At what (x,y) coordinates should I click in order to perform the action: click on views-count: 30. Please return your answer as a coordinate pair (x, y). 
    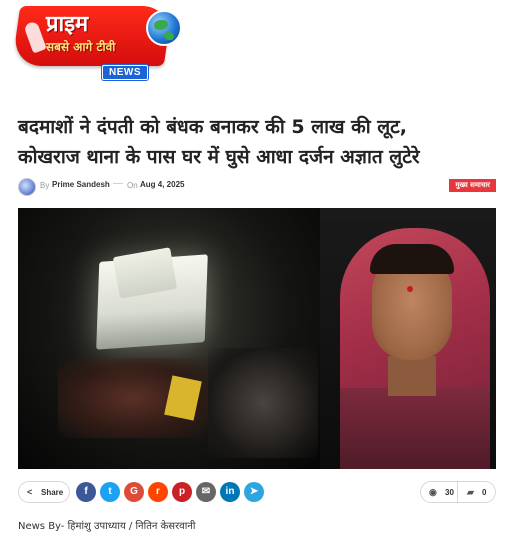
    Looking at the image, I should click on (449, 492).